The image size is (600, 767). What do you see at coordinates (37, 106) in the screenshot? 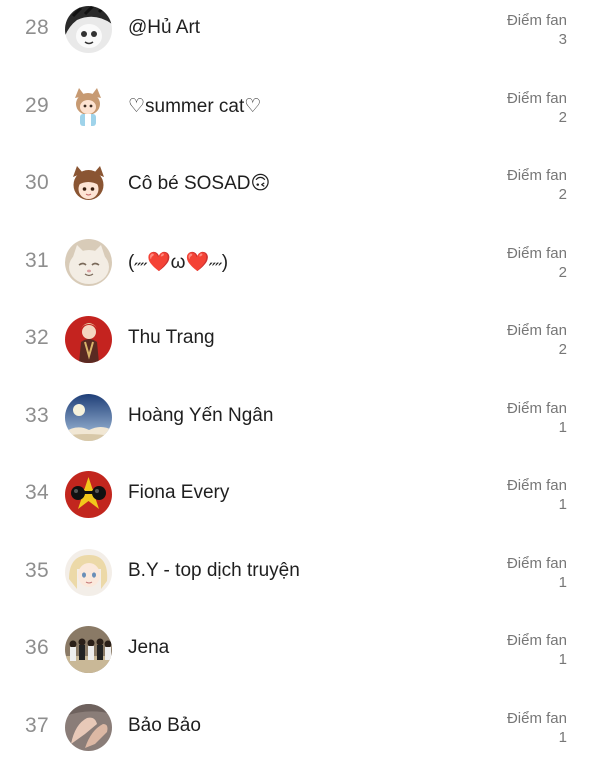
I see `rank-number: 29` at bounding box center [37, 106].